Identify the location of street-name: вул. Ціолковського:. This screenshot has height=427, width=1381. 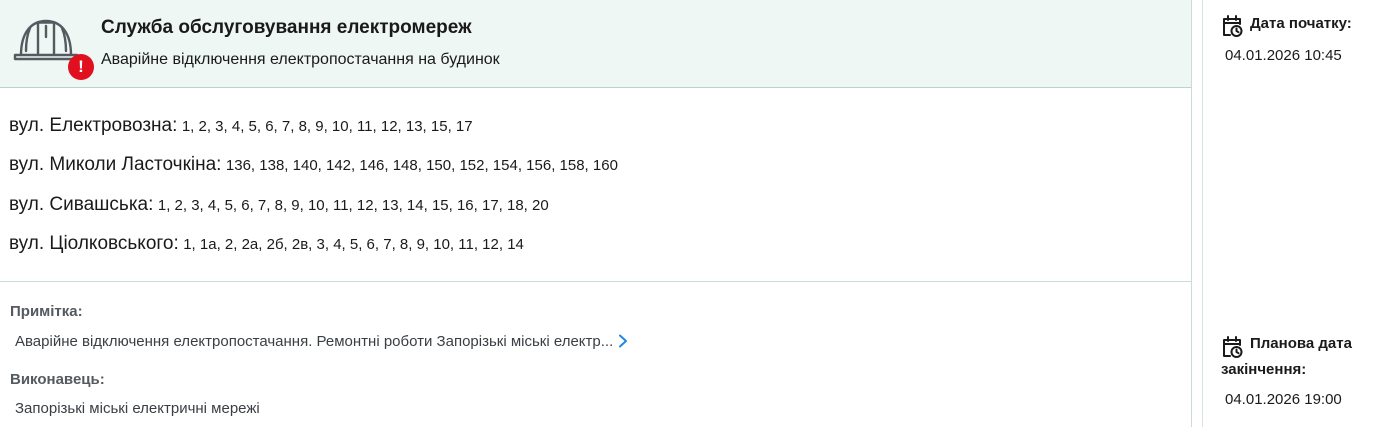
(94, 243).